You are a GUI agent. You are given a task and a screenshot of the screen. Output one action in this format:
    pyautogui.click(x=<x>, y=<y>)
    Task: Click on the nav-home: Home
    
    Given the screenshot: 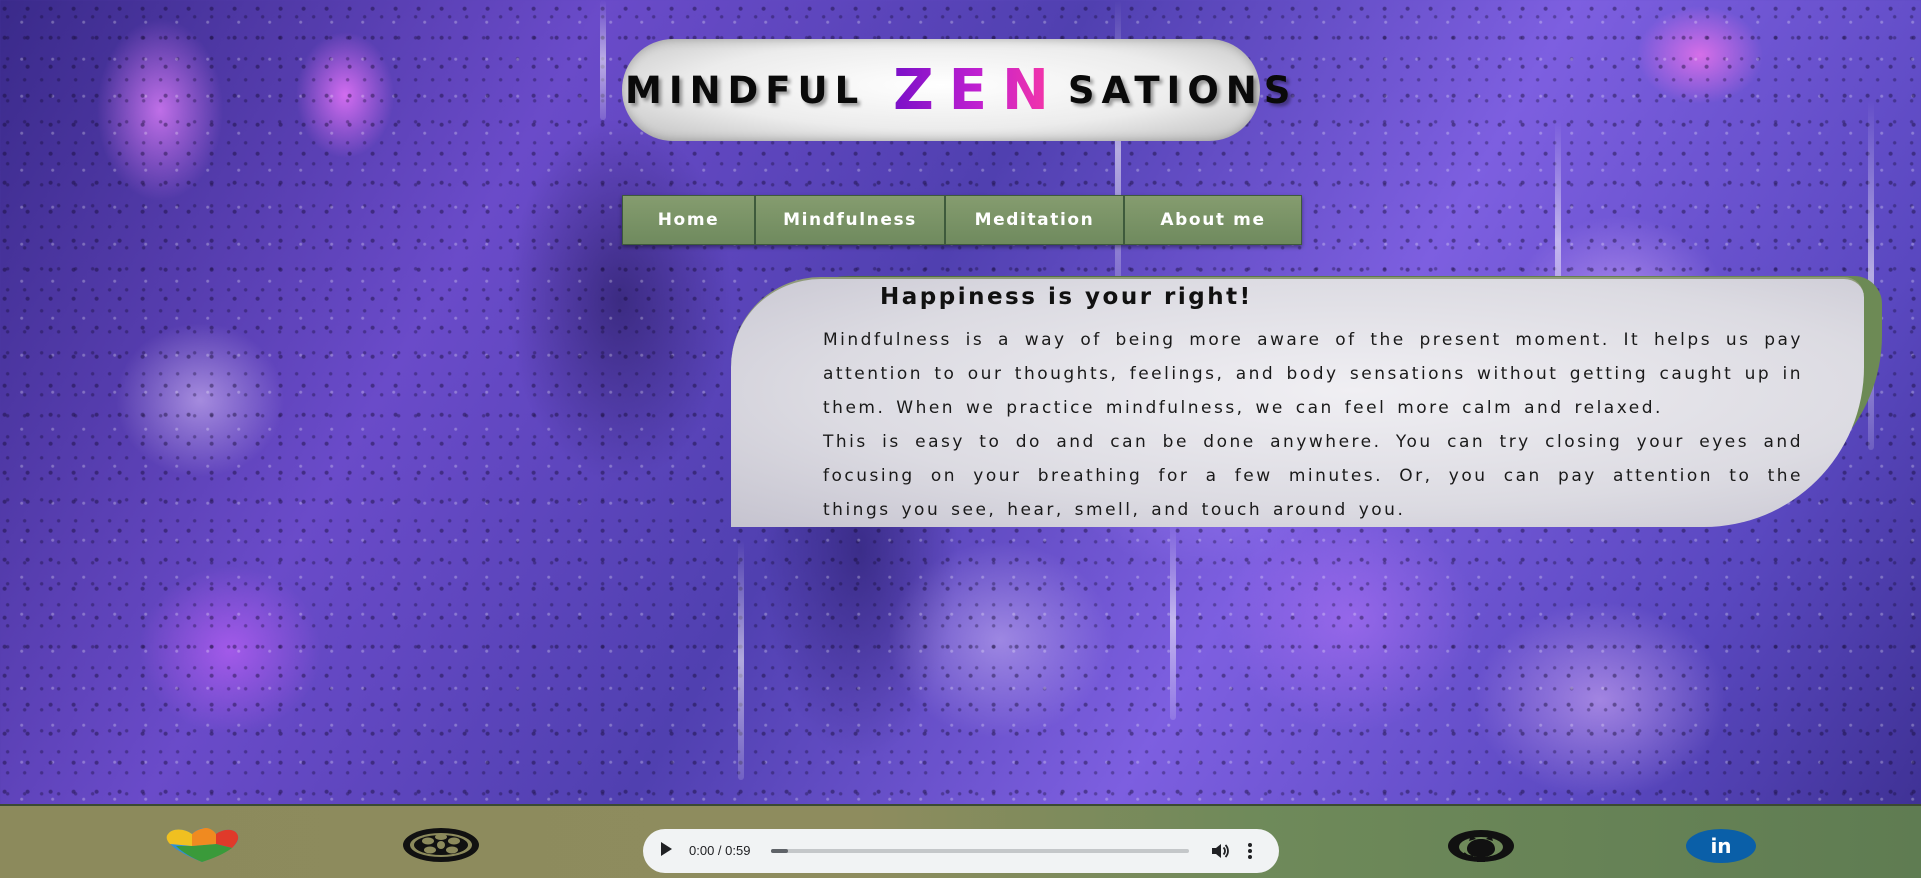 What is the action you would take?
    pyautogui.click(x=689, y=220)
    